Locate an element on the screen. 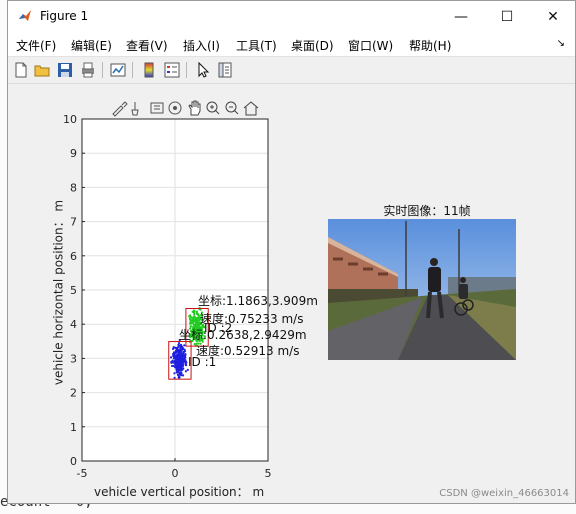 The image size is (576, 514). object-annotation: 坐标:1.1863,3.909m is located at coordinates (258, 301).